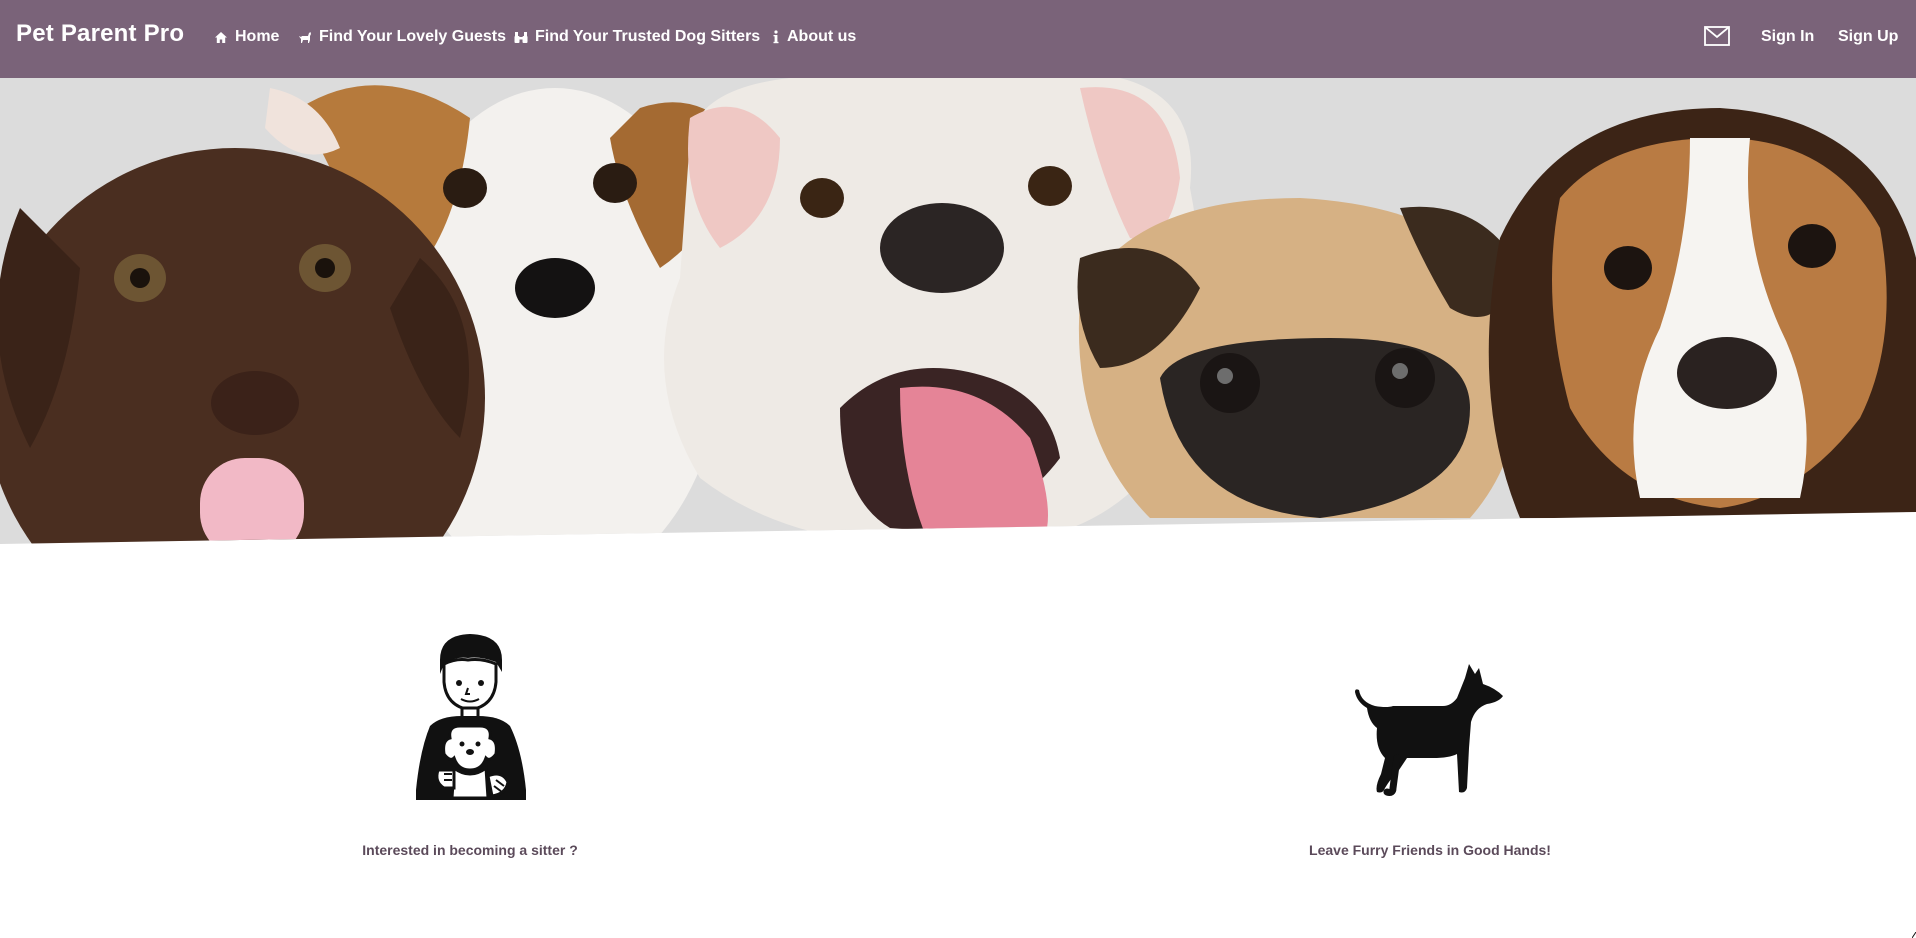 The image size is (1916, 938). Describe the element at coordinates (776, 37) in the screenshot. I see `info-icon` at that location.